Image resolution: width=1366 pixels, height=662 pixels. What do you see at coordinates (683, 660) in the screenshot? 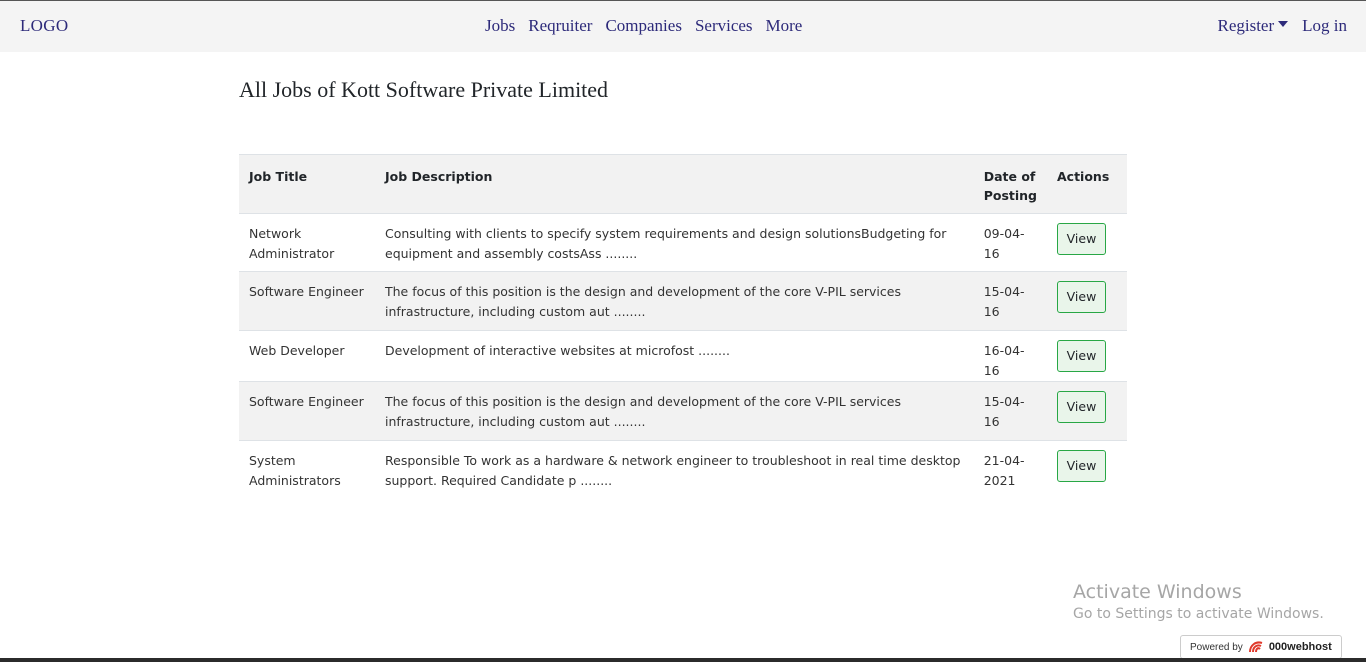
I see `taskbar-strip` at bounding box center [683, 660].